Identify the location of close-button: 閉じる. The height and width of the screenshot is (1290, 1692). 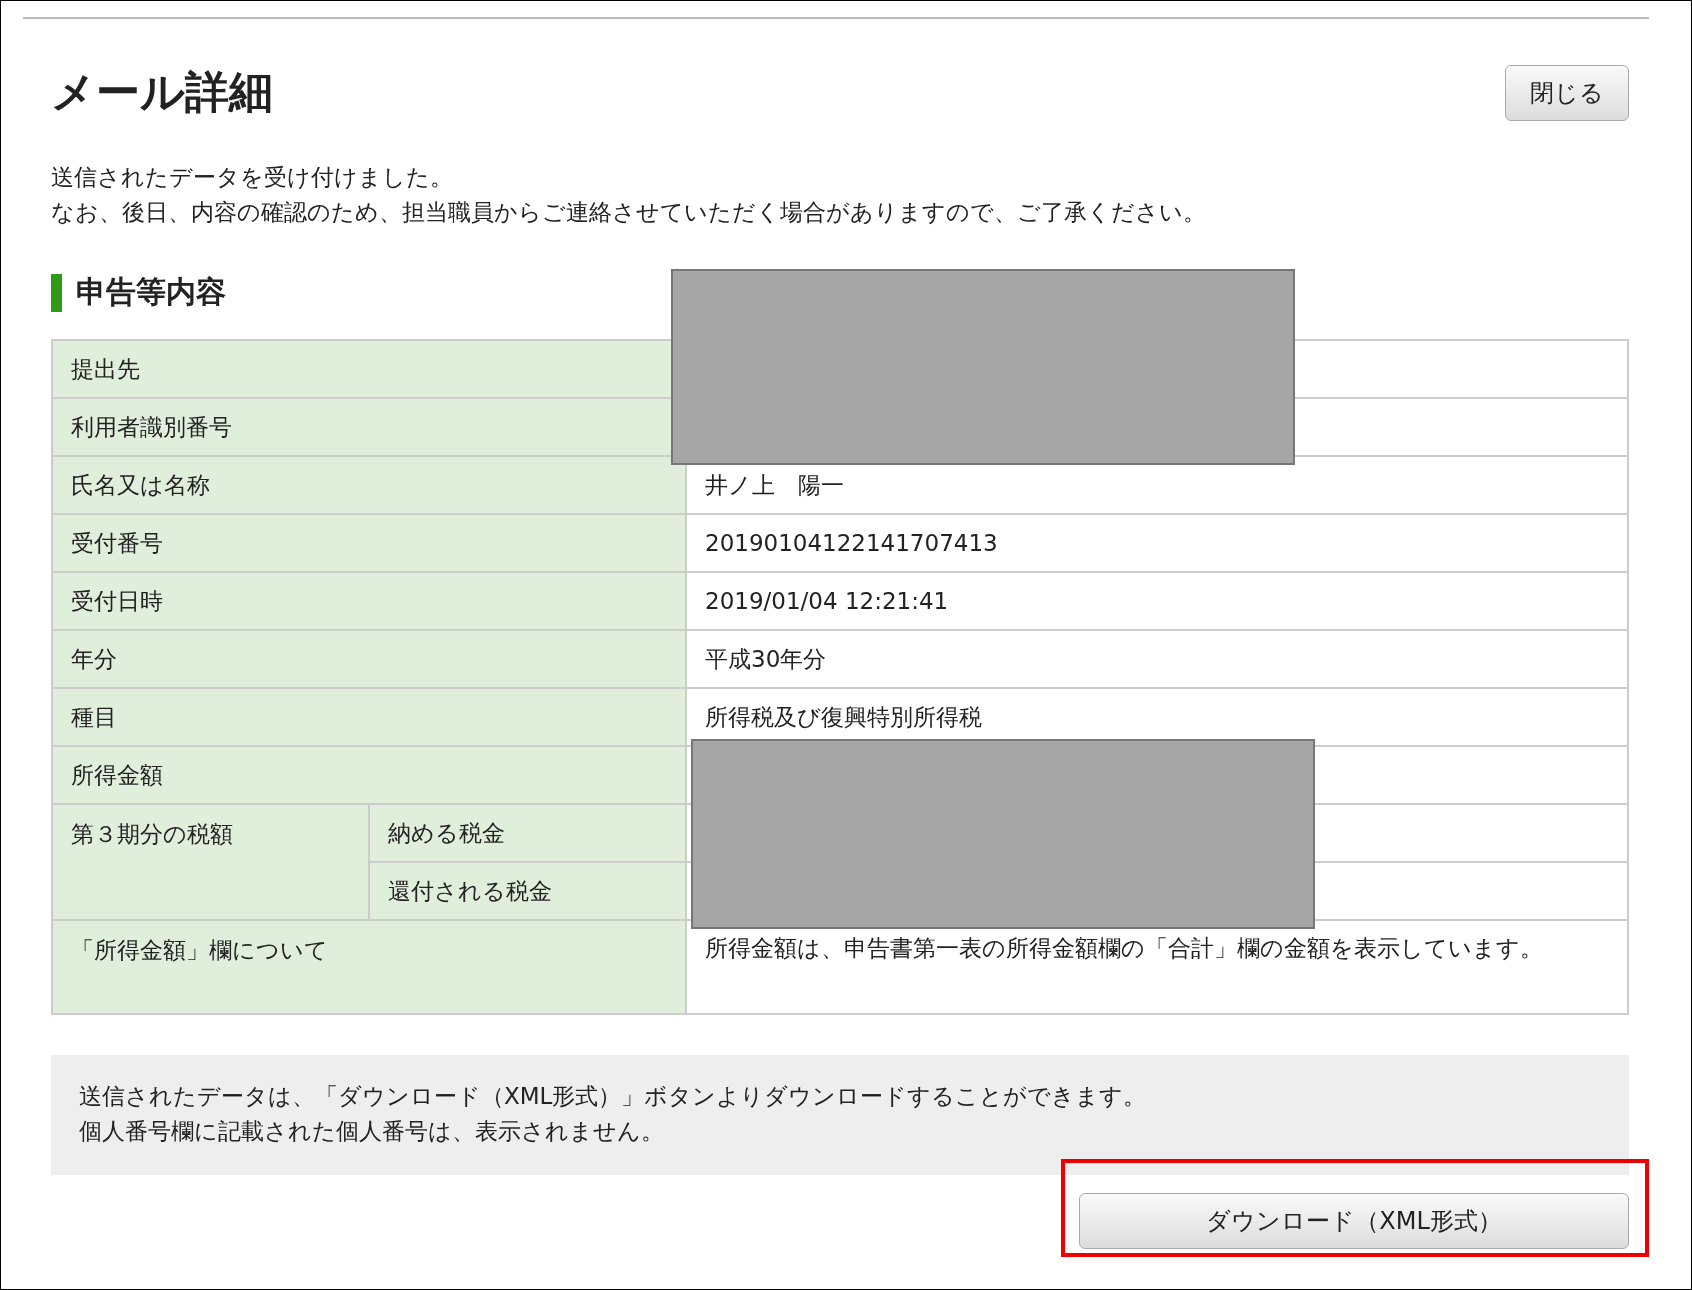
(1567, 92).